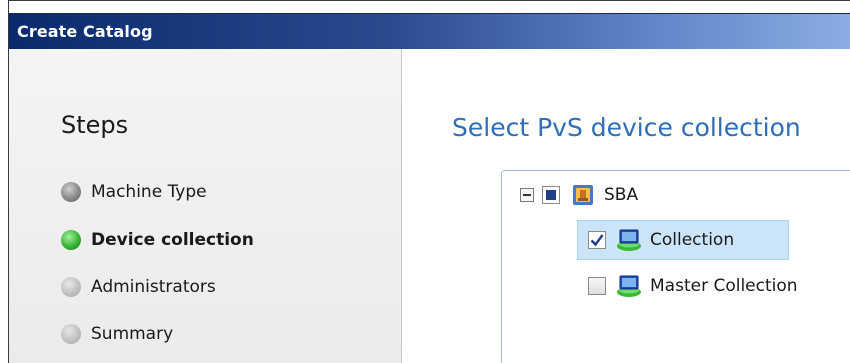  Describe the element at coordinates (132, 334) in the screenshot. I see `step-label: Summary` at that location.